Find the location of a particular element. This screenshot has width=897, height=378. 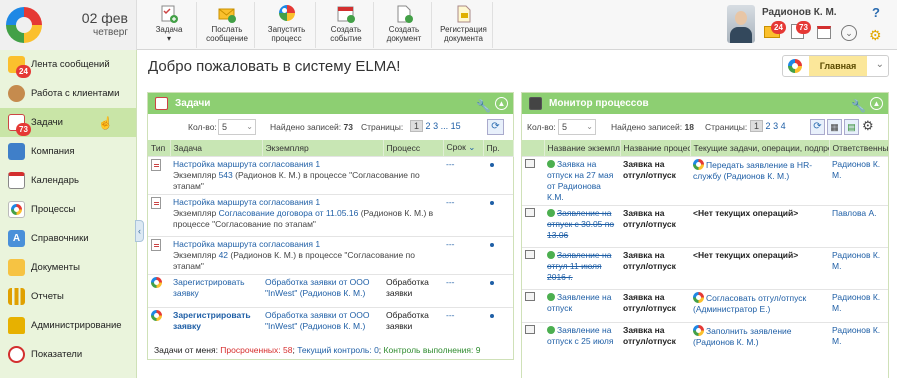

col-owner: Ответственный is located at coordinates (858, 148).